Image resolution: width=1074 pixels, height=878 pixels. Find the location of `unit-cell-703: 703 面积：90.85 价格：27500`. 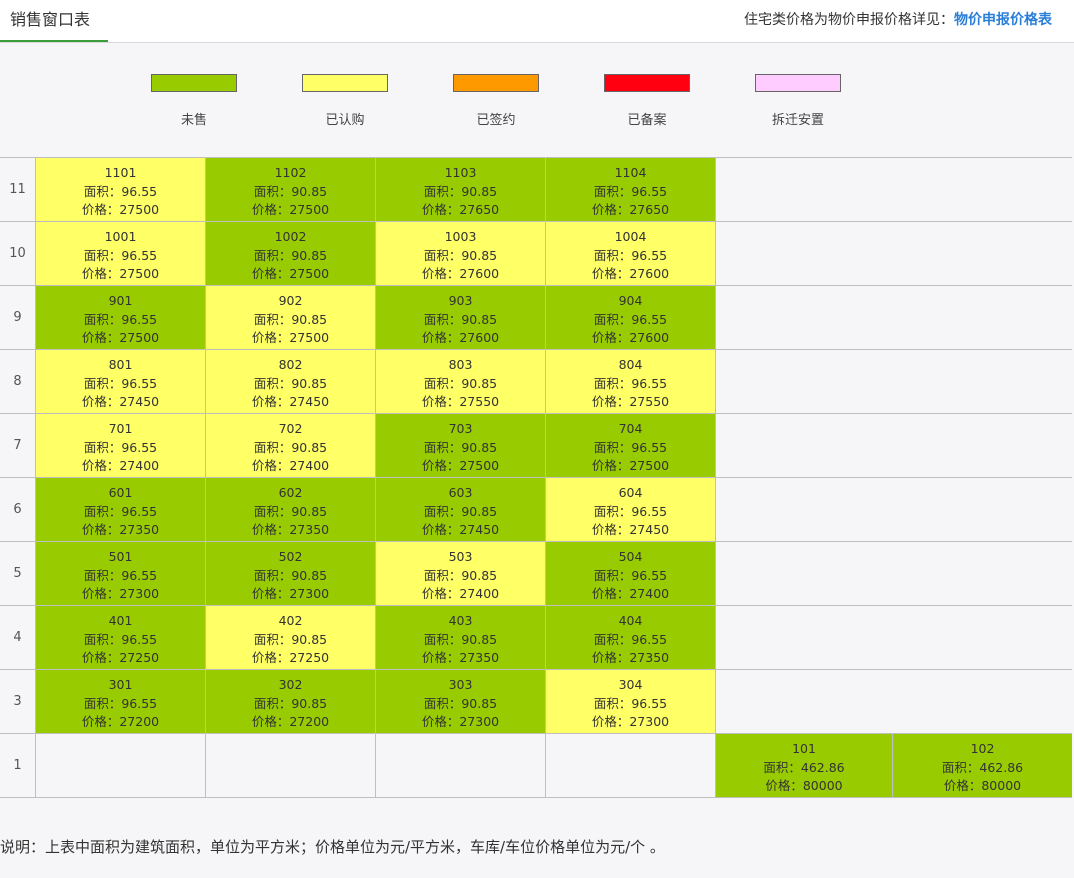

unit-cell-703: 703 面积：90.85 价格：27500 is located at coordinates (461, 445).